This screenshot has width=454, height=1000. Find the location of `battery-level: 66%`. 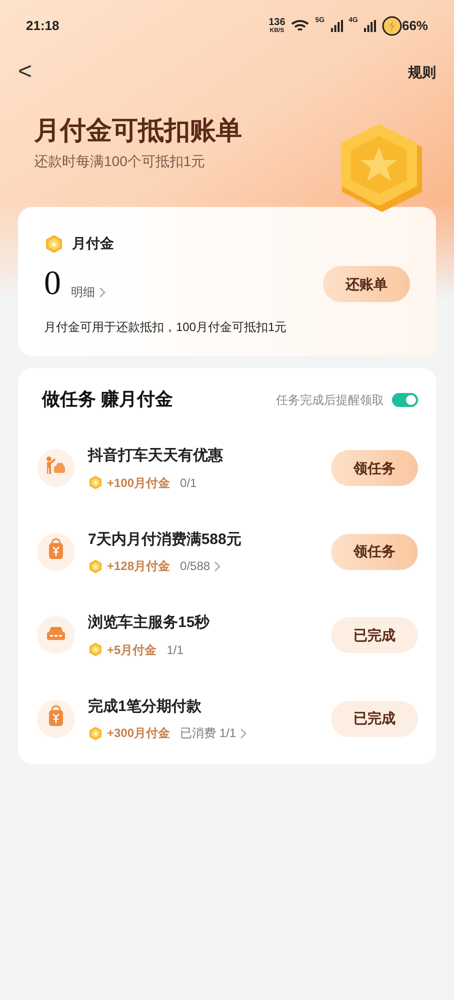

battery-level: 66% is located at coordinates (415, 26).